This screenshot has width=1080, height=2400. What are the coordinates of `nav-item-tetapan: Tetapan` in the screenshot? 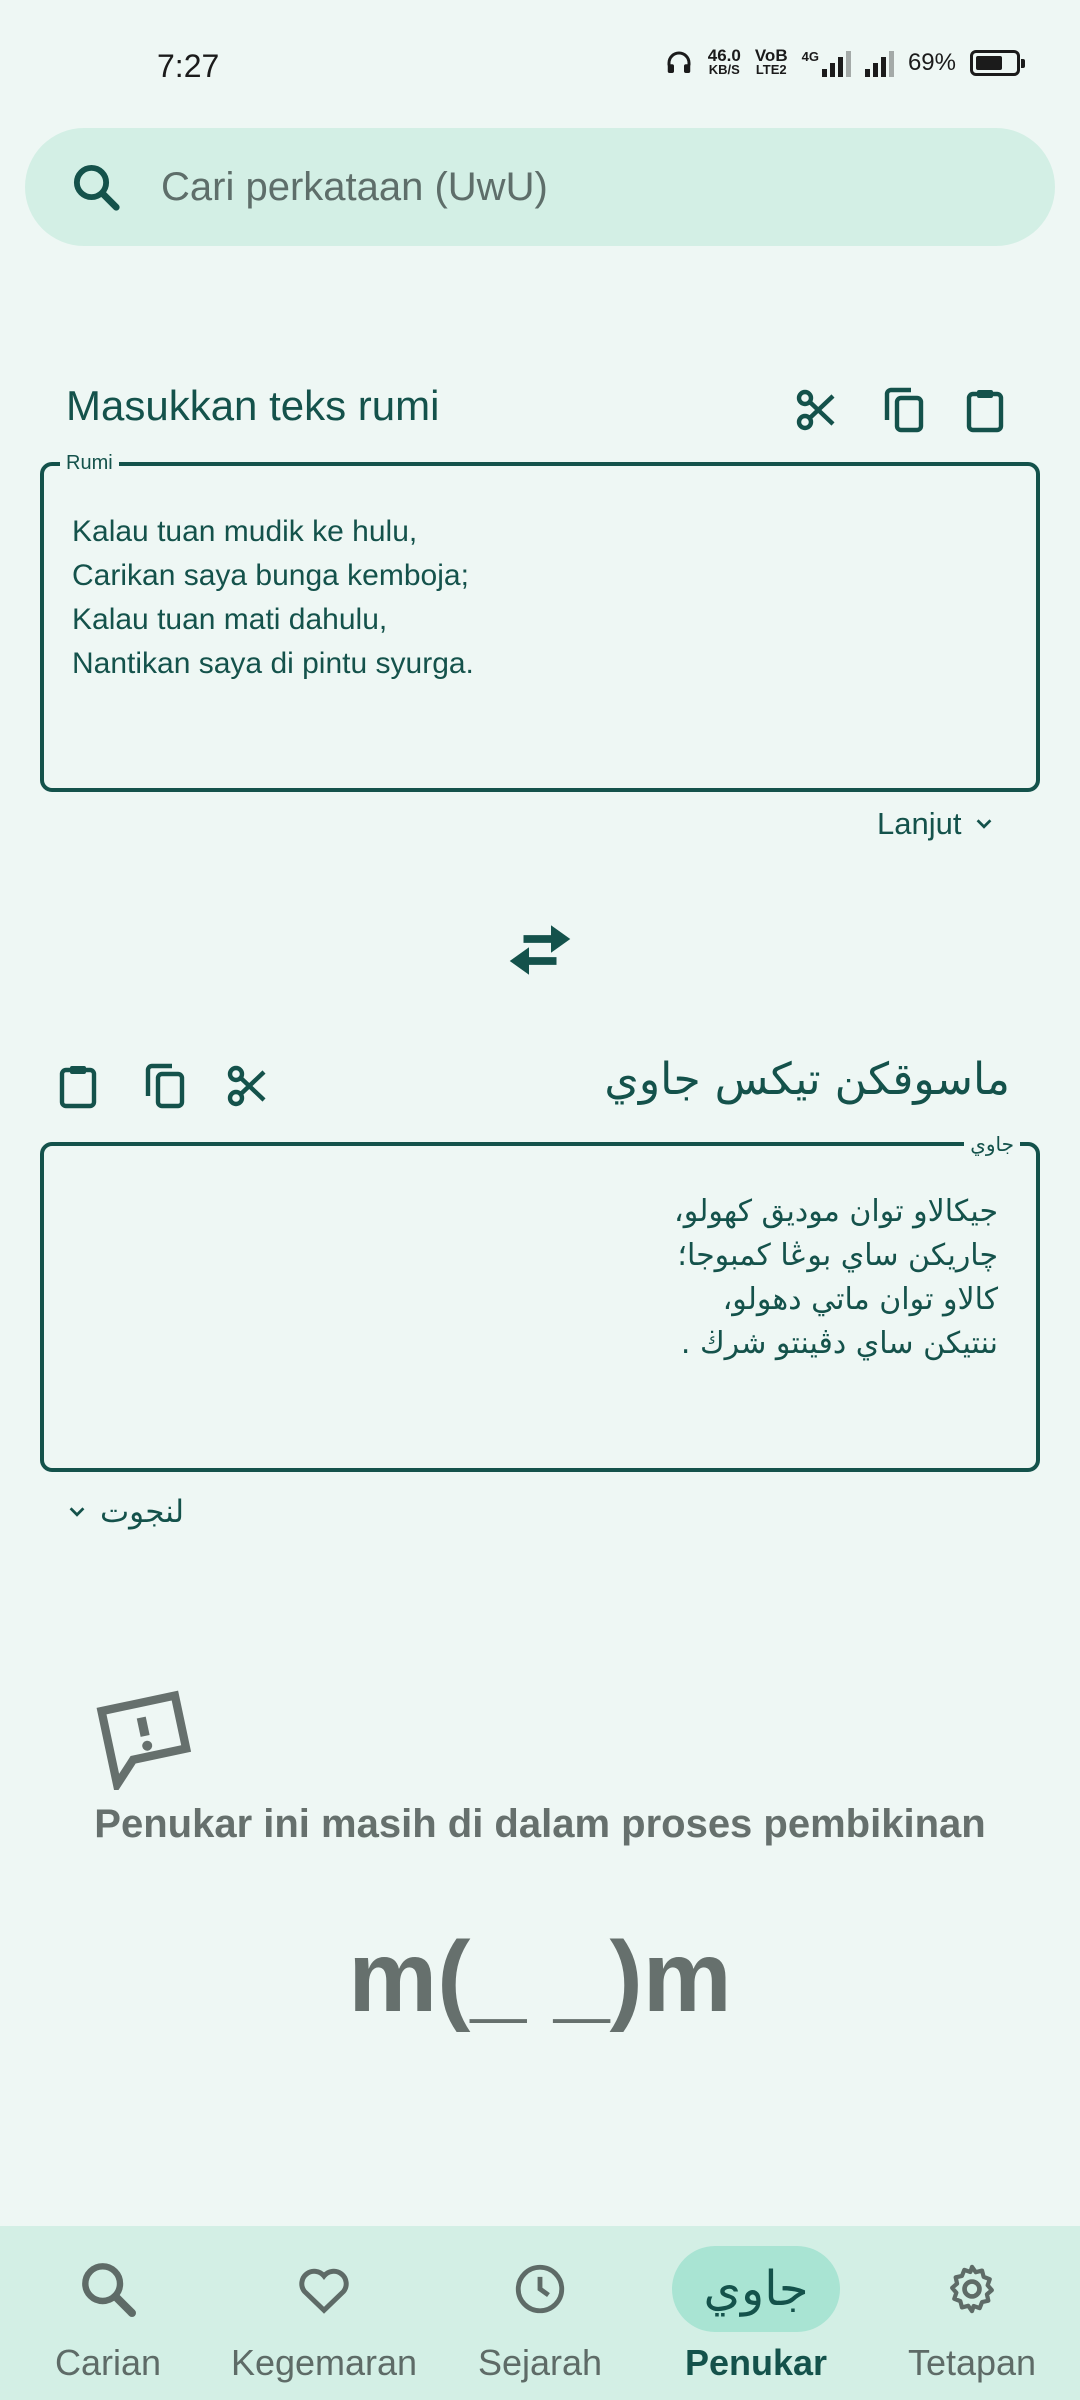 It's located at (972, 2313).